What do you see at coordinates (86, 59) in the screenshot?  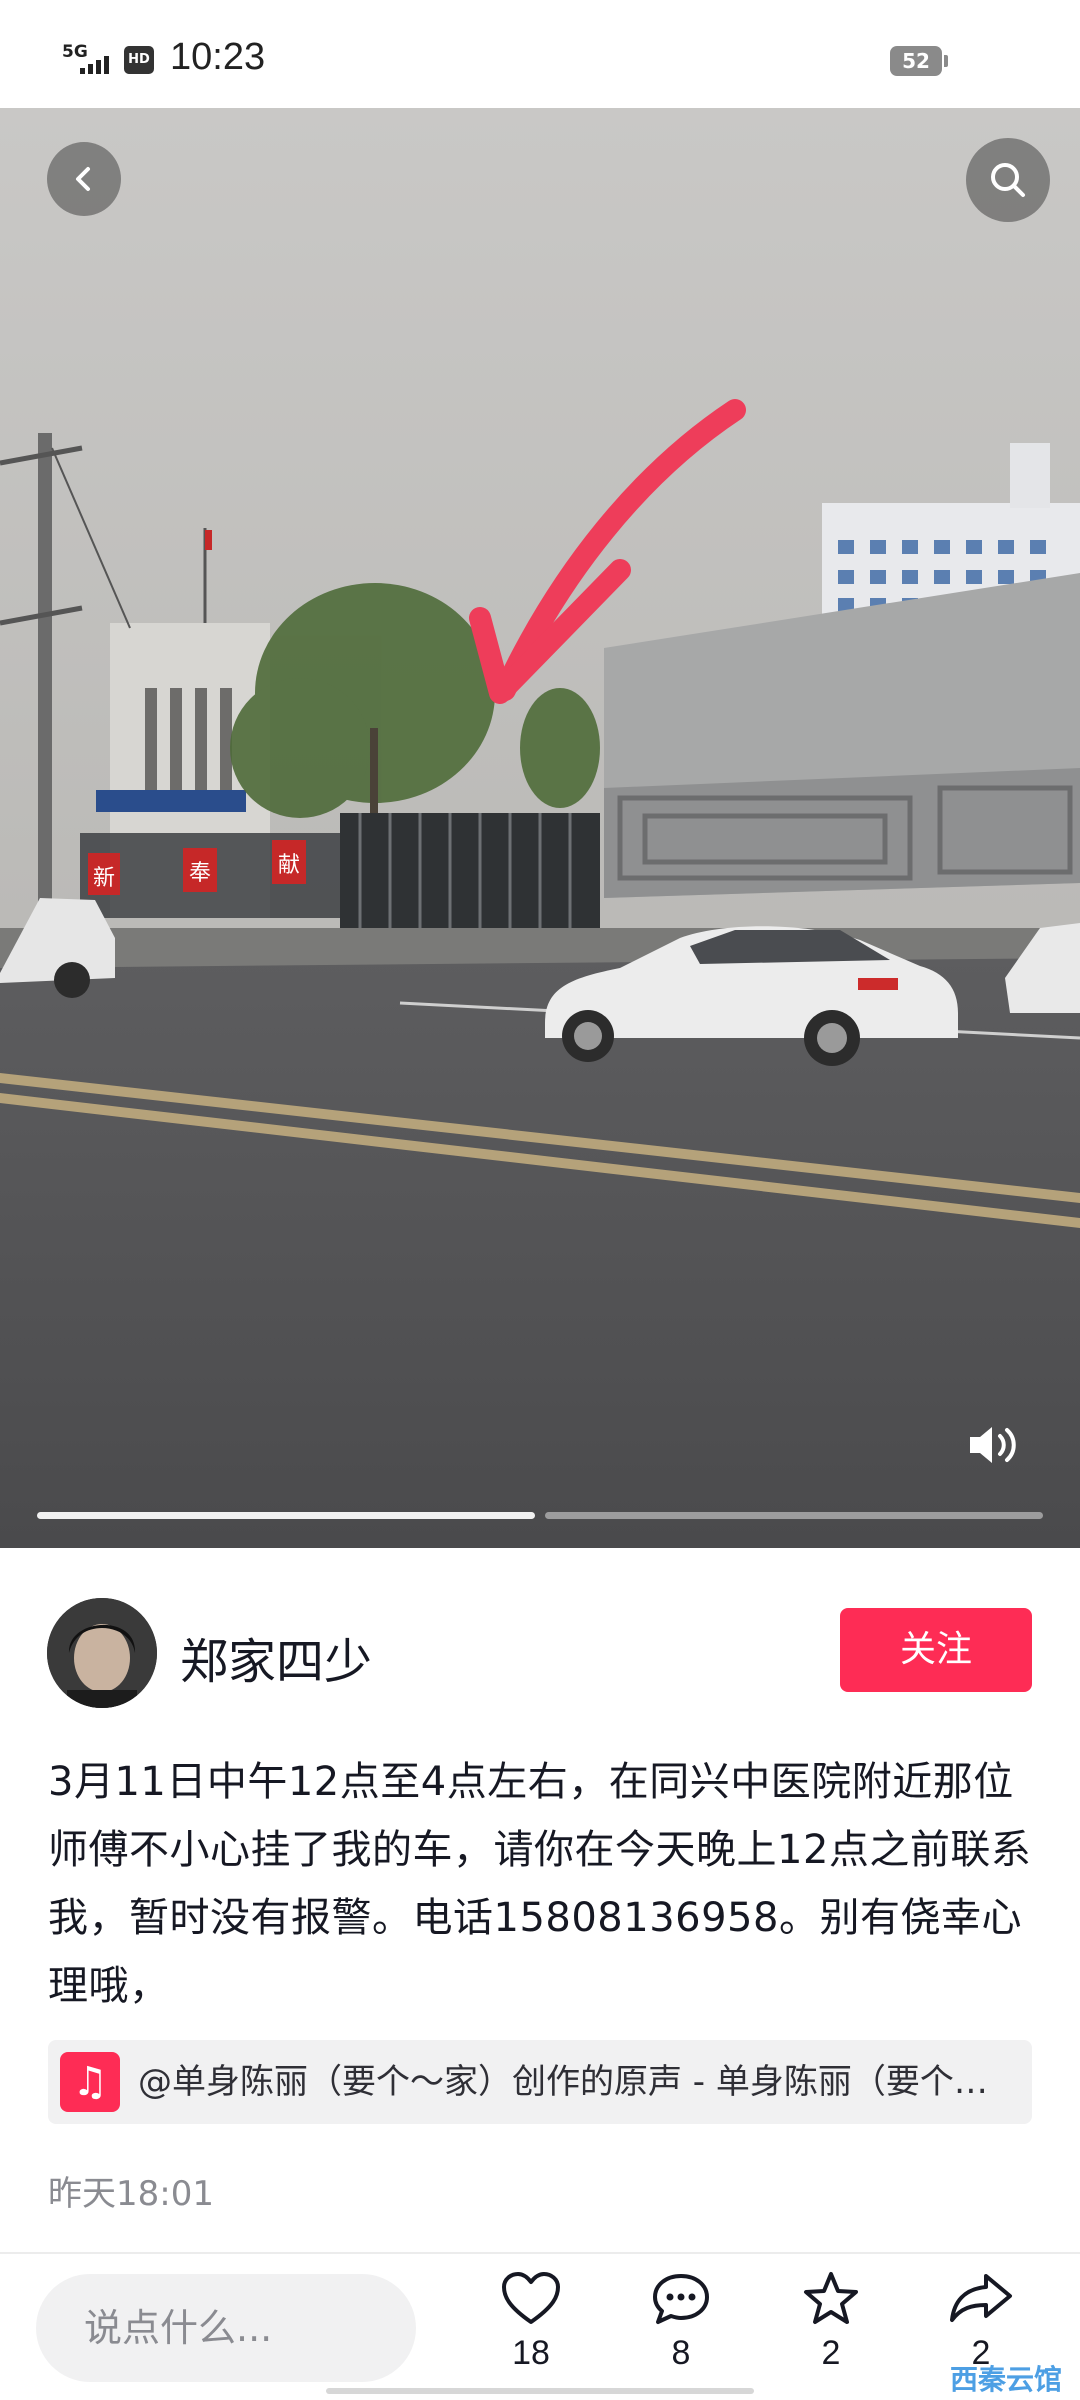 I see `signal-icon: 5G` at bounding box center [86, 59].